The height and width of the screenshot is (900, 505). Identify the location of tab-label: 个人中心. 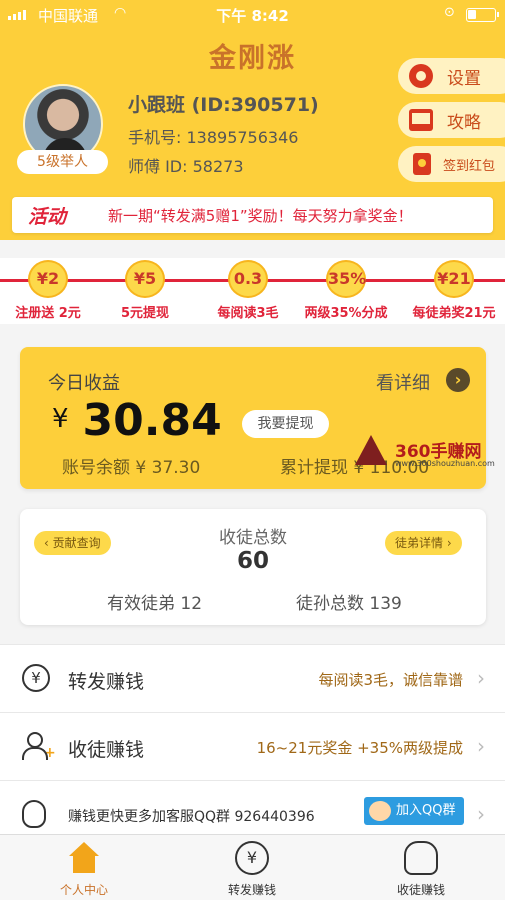
(83, 890).